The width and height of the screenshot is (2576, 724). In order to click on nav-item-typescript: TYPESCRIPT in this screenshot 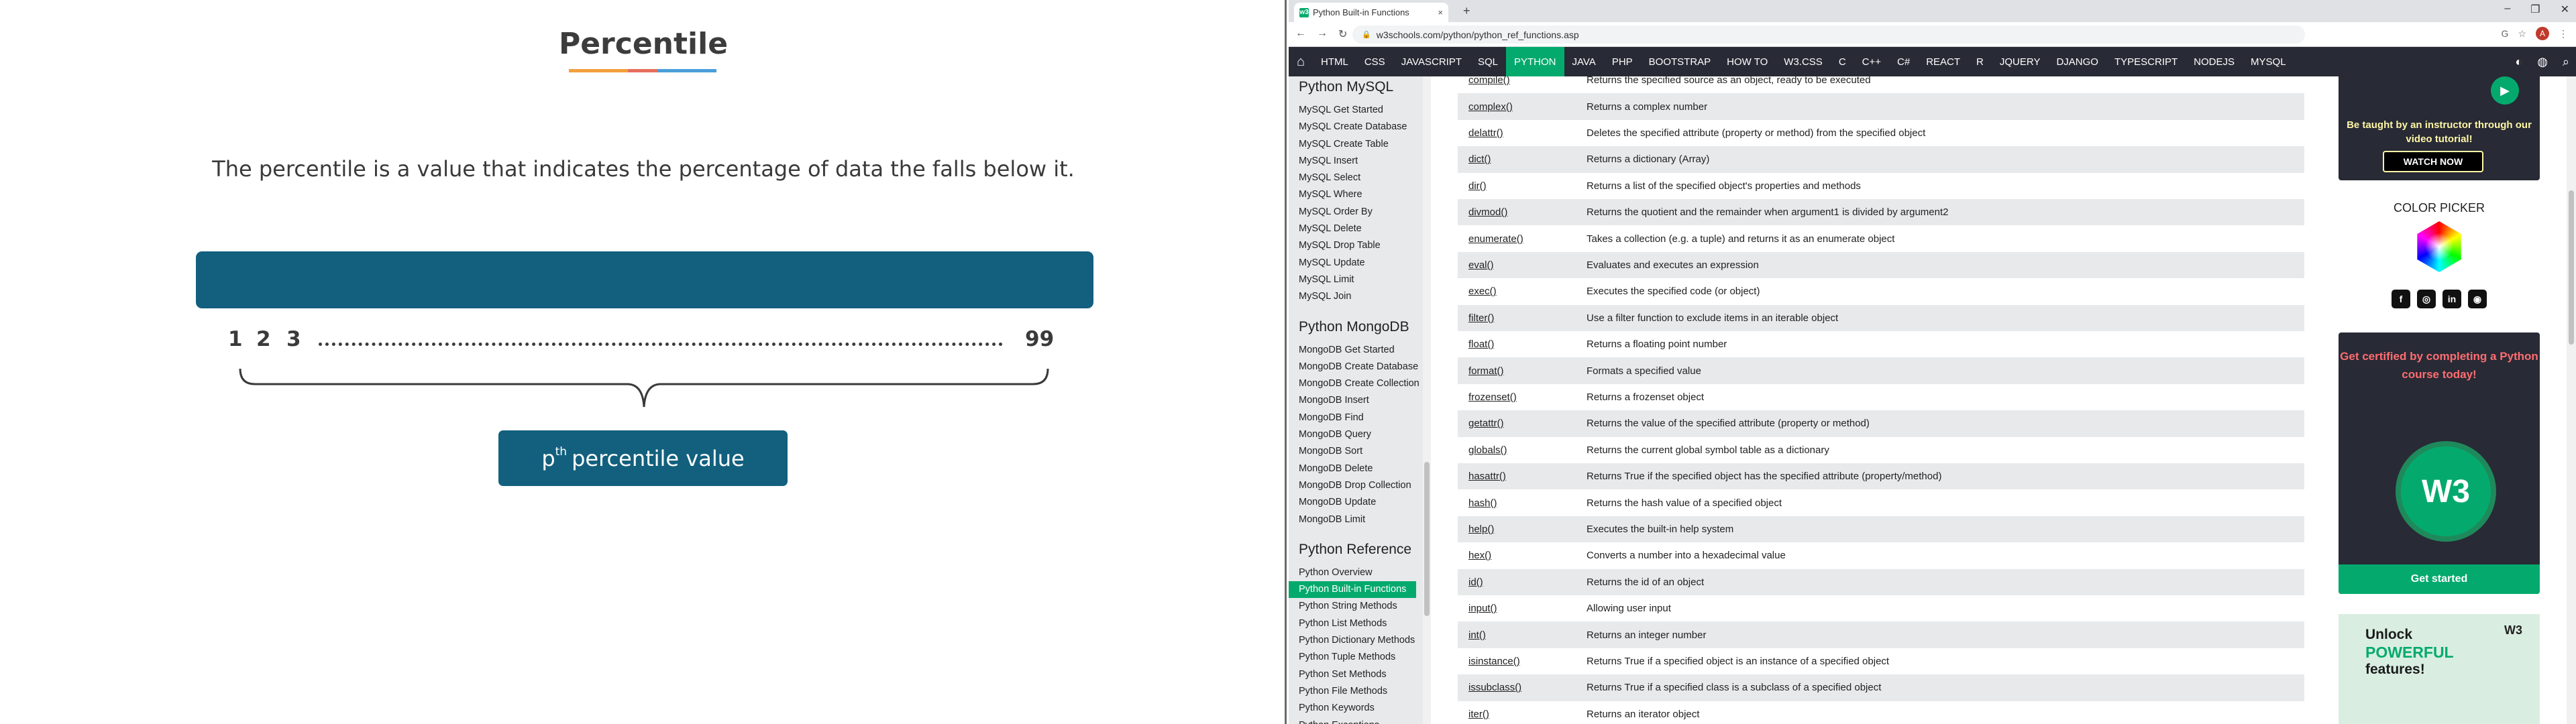, I will do `click(2146, 61)`.